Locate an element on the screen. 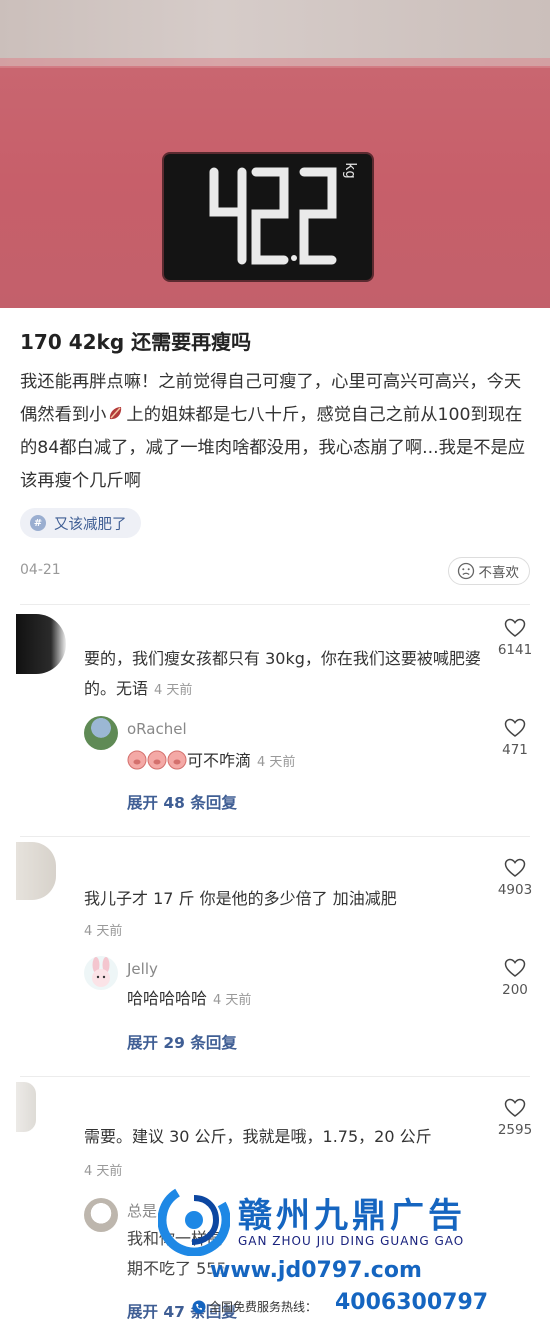 The image size is (550, 1326). photo-wall is located at coordinates (275, 33).